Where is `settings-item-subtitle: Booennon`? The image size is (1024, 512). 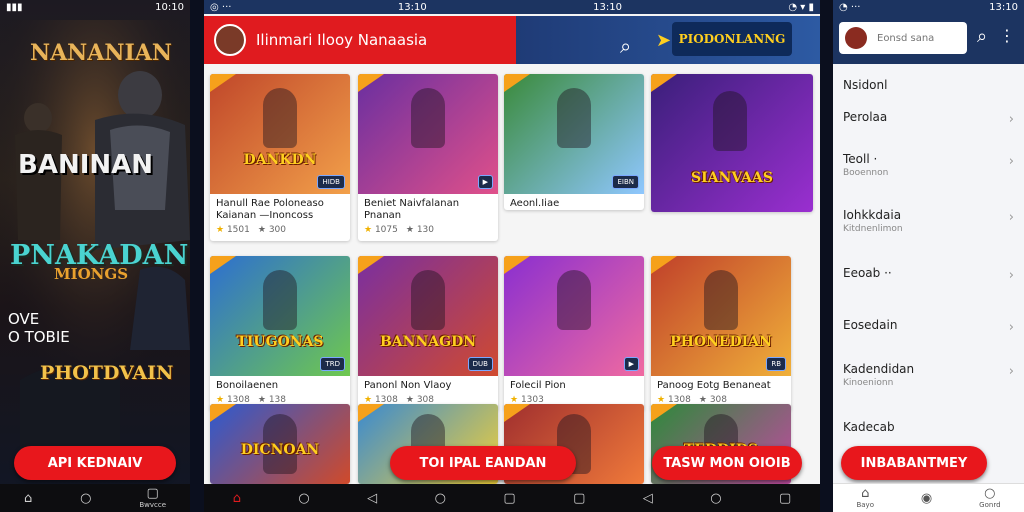
settings-item-subtitle: Booennon is located at coordinates (866, 173).